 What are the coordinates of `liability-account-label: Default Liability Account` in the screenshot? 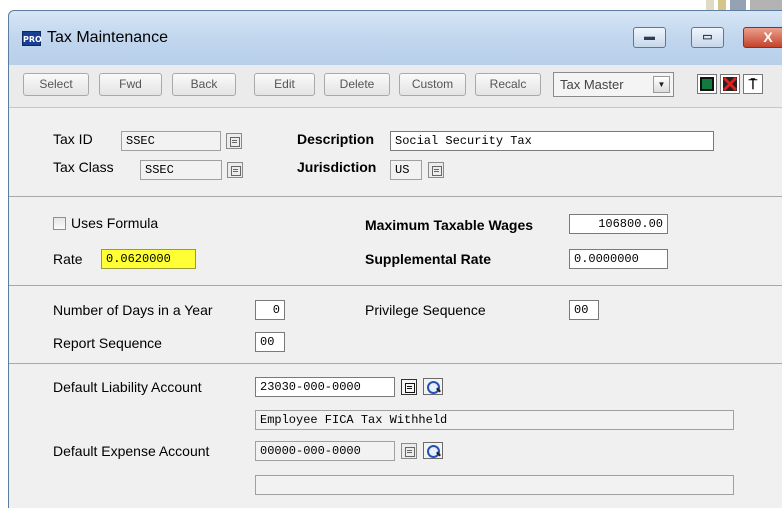 It's located at (127, 387).